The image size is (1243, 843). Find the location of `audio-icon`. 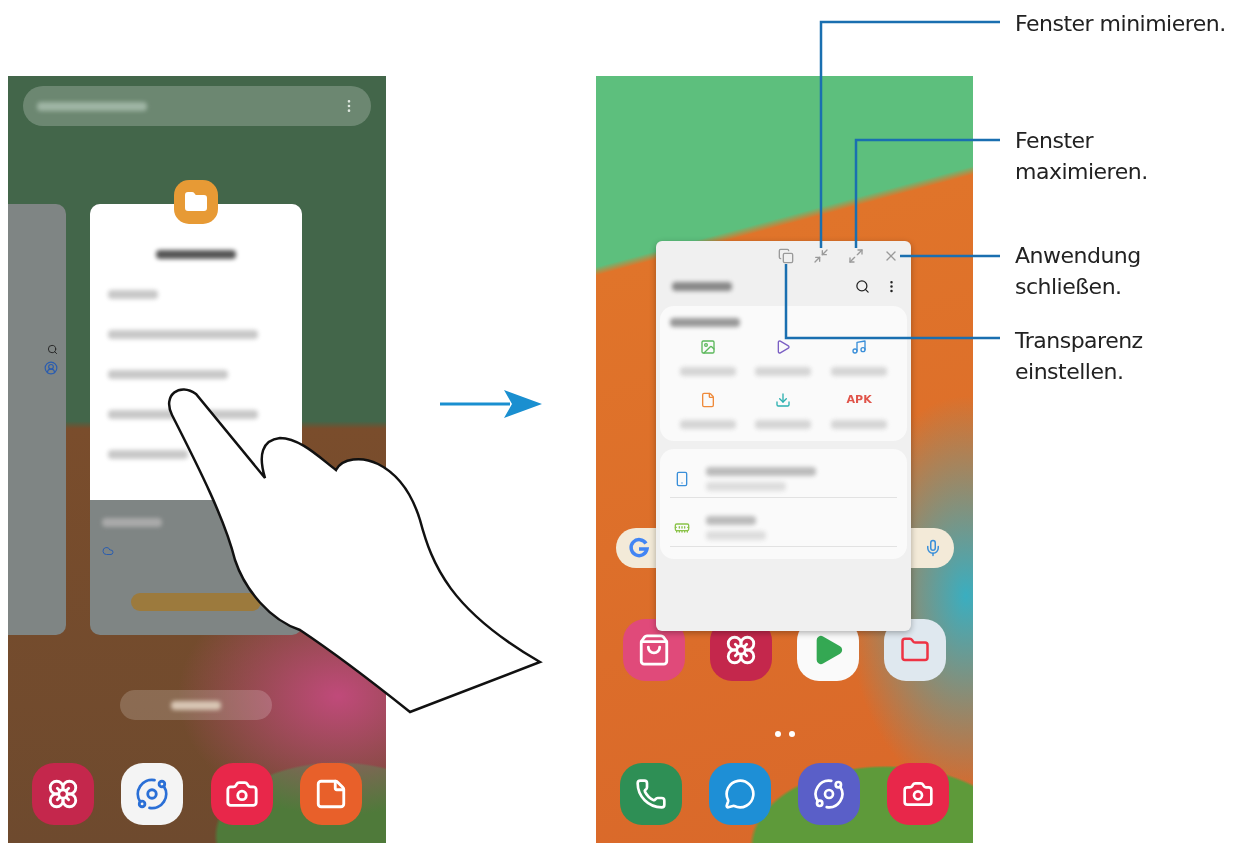

audio-icon is located at coordinates (859, 347).